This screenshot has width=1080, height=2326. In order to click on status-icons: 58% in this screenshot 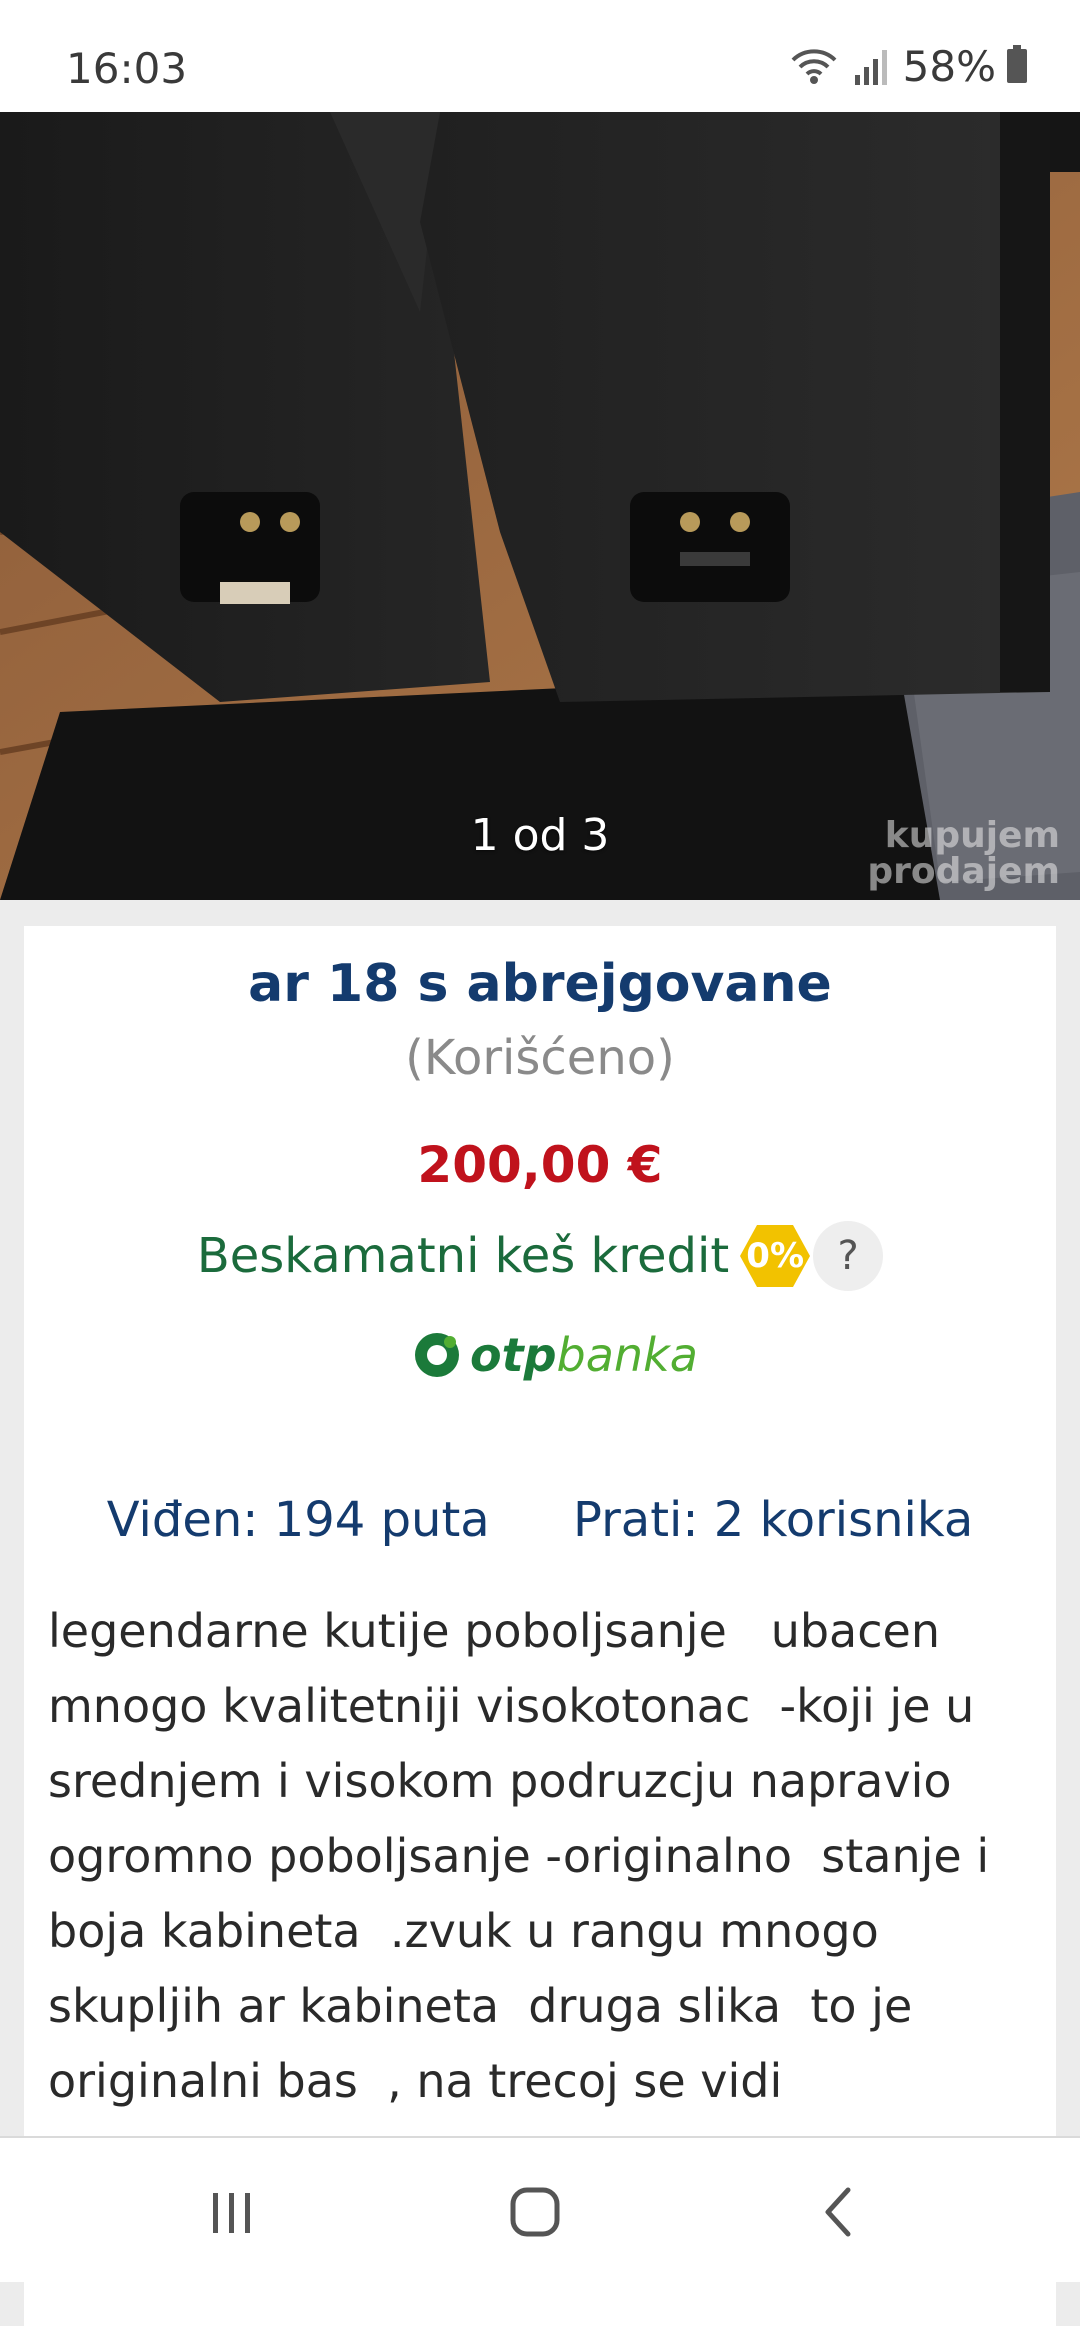, I will do `click(908, 66)`.